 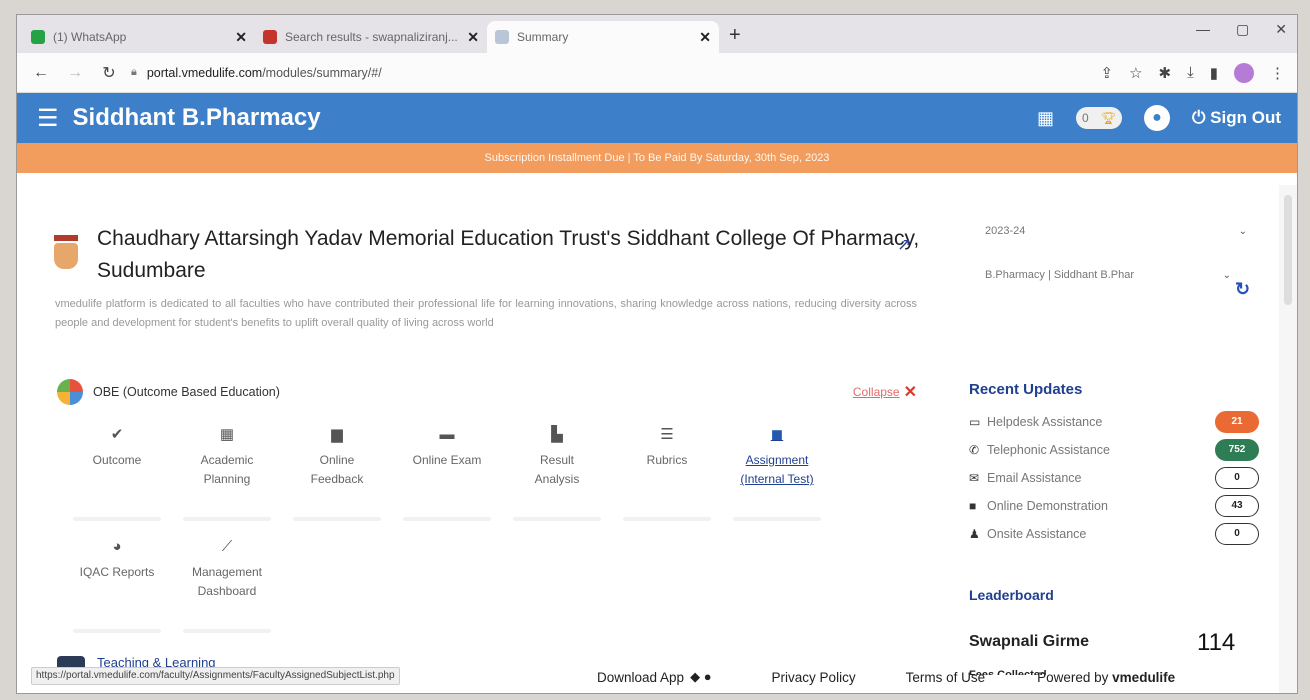 I want to click on tile-label: Online Exam, so click(x=447, y=460).